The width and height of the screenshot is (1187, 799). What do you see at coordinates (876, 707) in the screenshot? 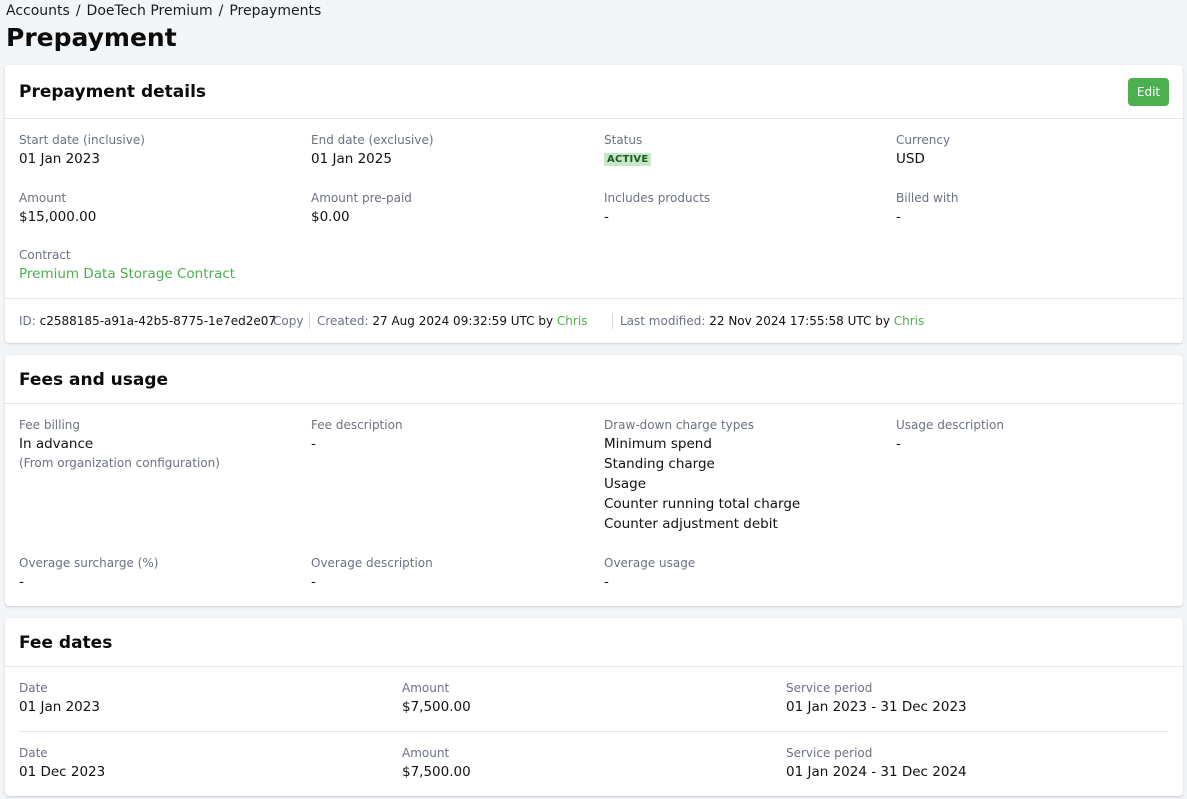
I see `field-value: 01 Jan 2023 - 31 Dec 2023` at bounding box center [876, 707].